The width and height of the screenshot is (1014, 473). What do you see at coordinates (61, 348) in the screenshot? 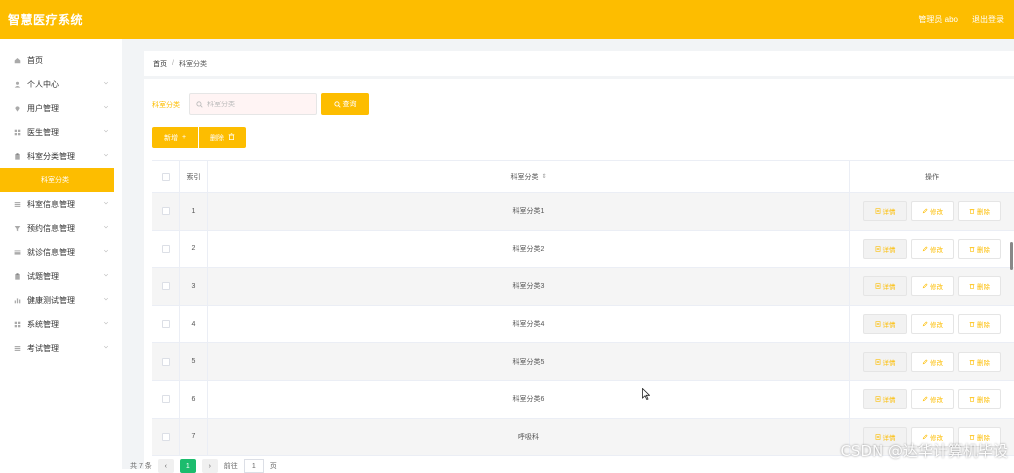
I see `sidebar-item: 考试管理` at bounding box center [61, 348].